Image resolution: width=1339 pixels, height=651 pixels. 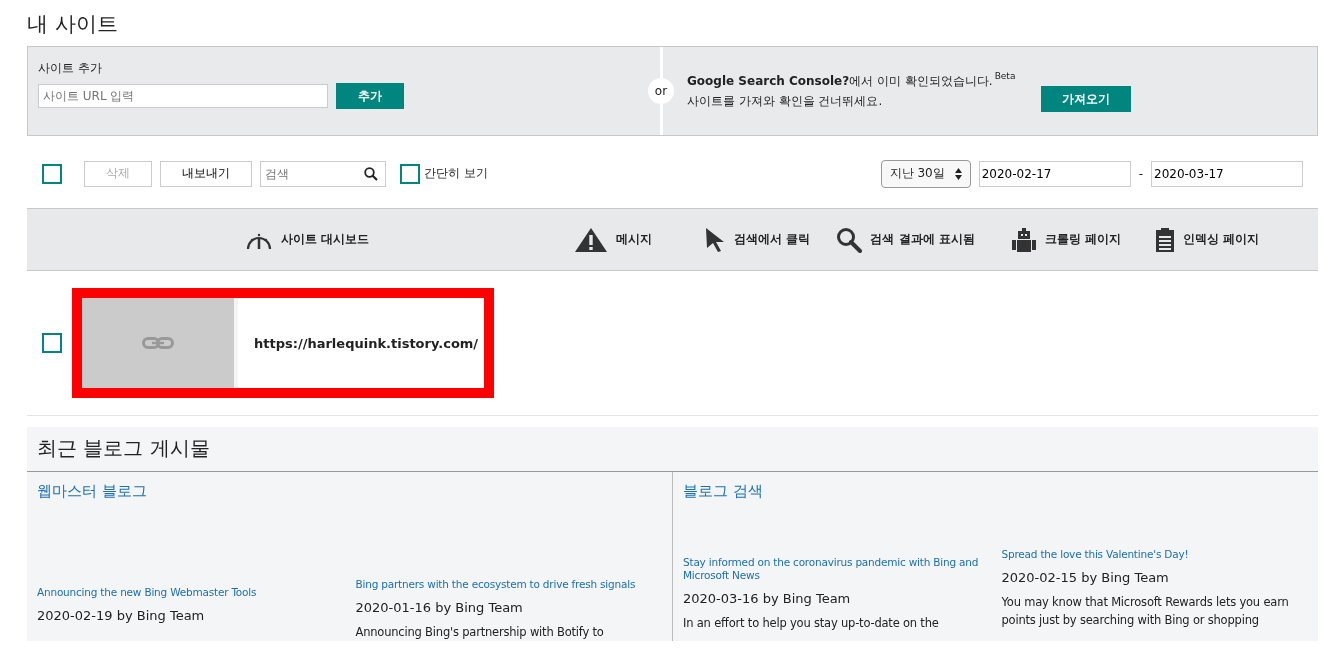 I want to click on import-hint: 사이트를 가져와 확인을 건너뛰세요., so click(x=785, y=101).